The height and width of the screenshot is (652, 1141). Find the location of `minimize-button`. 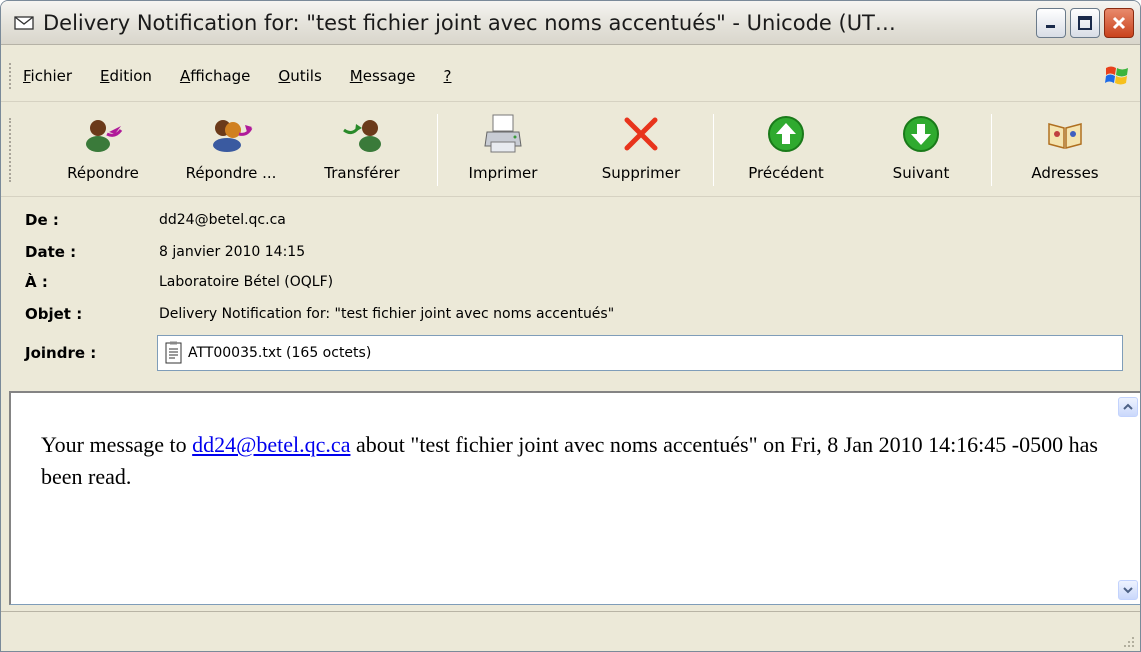

minimize-button is located at coordinates (1051, 23).